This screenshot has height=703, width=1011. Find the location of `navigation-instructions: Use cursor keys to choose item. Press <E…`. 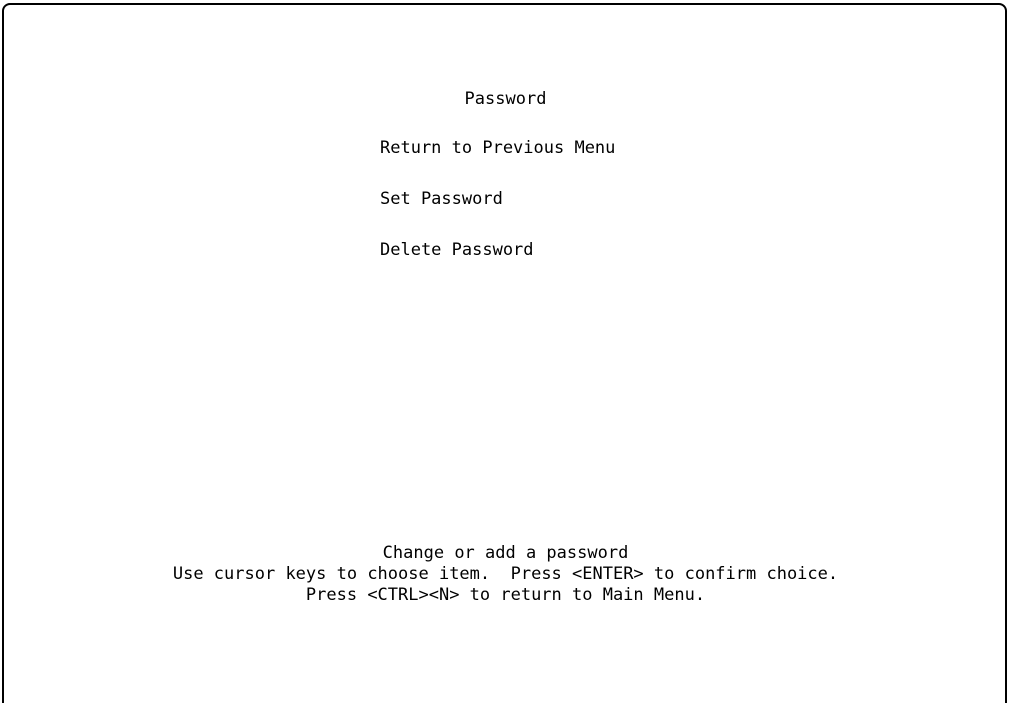

navigation-instructions: Use cursor keys to choose item. Press <E… is located at coordinates (505, 574).